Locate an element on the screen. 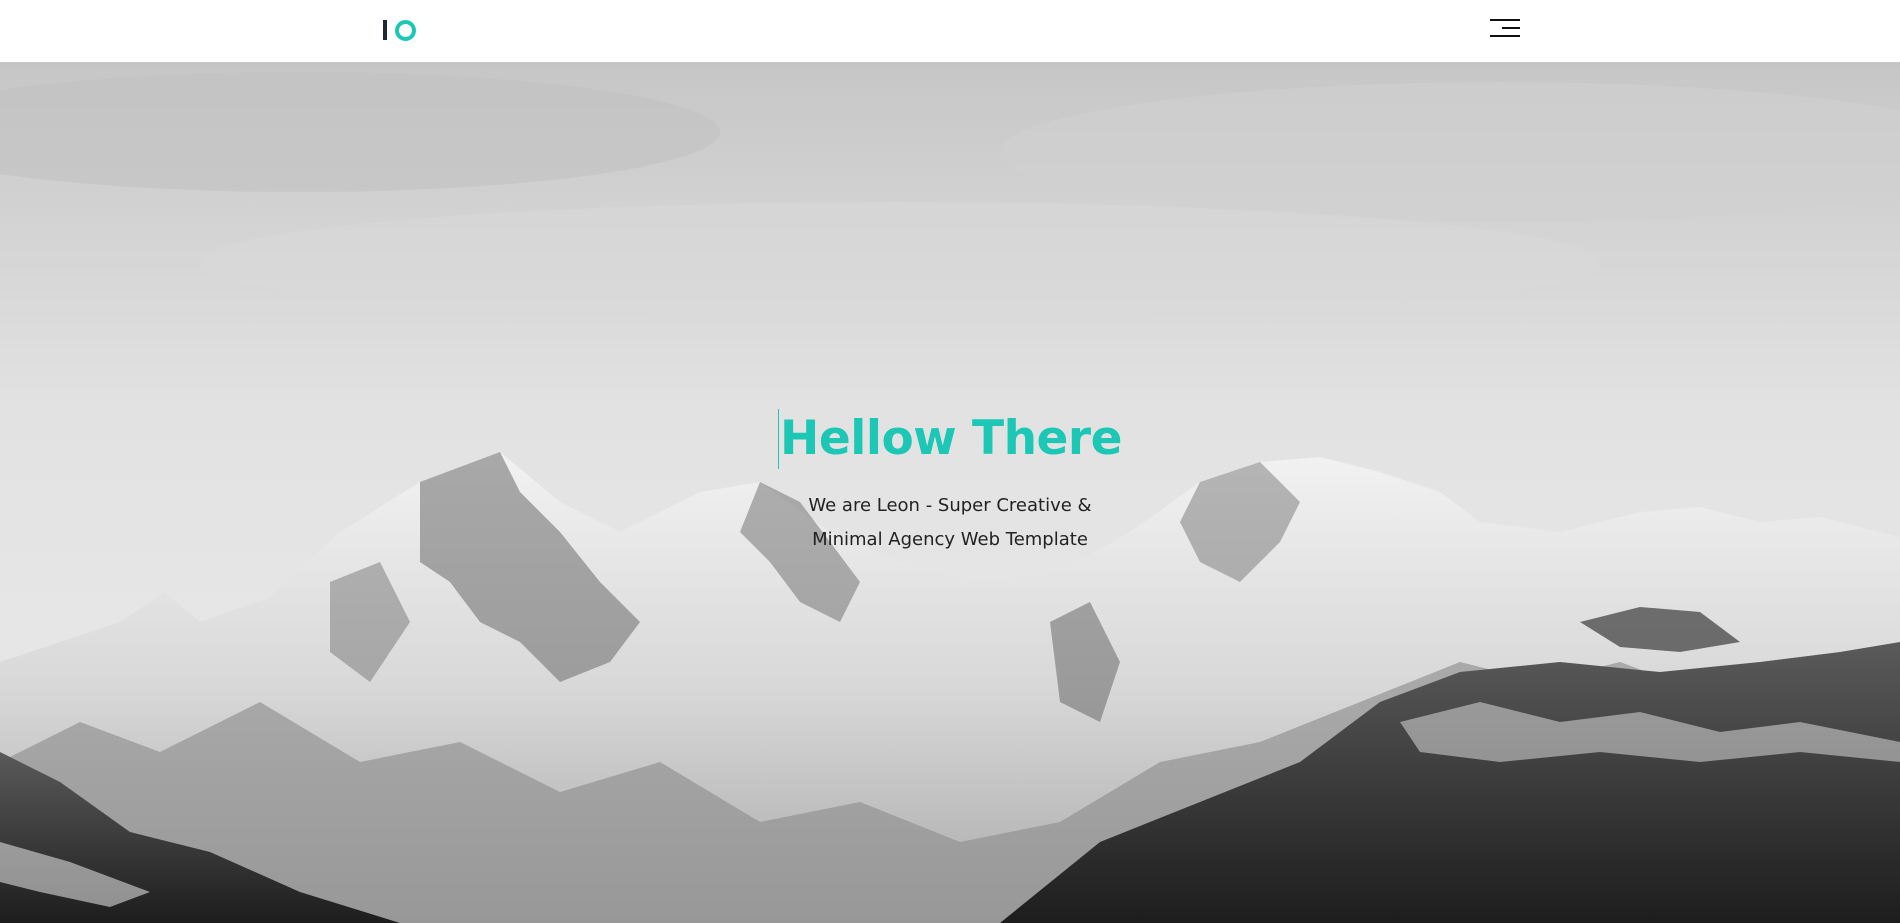  hero-title-text: Hellow There is located at coordinates (951, 438).